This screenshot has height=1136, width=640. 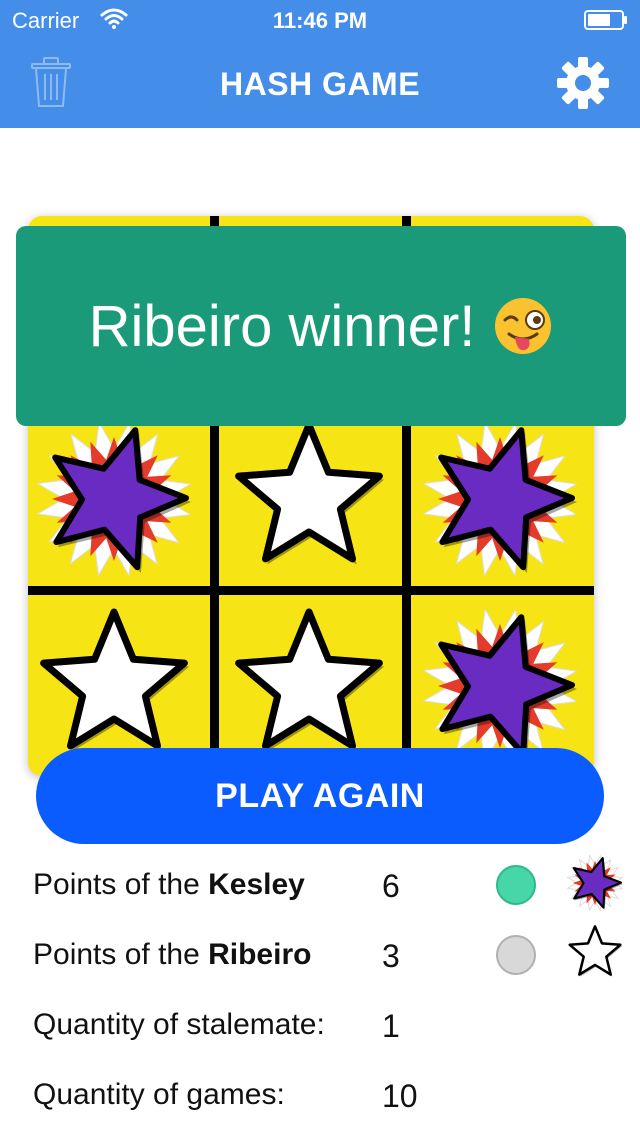 I want to click on player2-score-row: Points of the Ribeiro 3, so click(x=320, y=955).